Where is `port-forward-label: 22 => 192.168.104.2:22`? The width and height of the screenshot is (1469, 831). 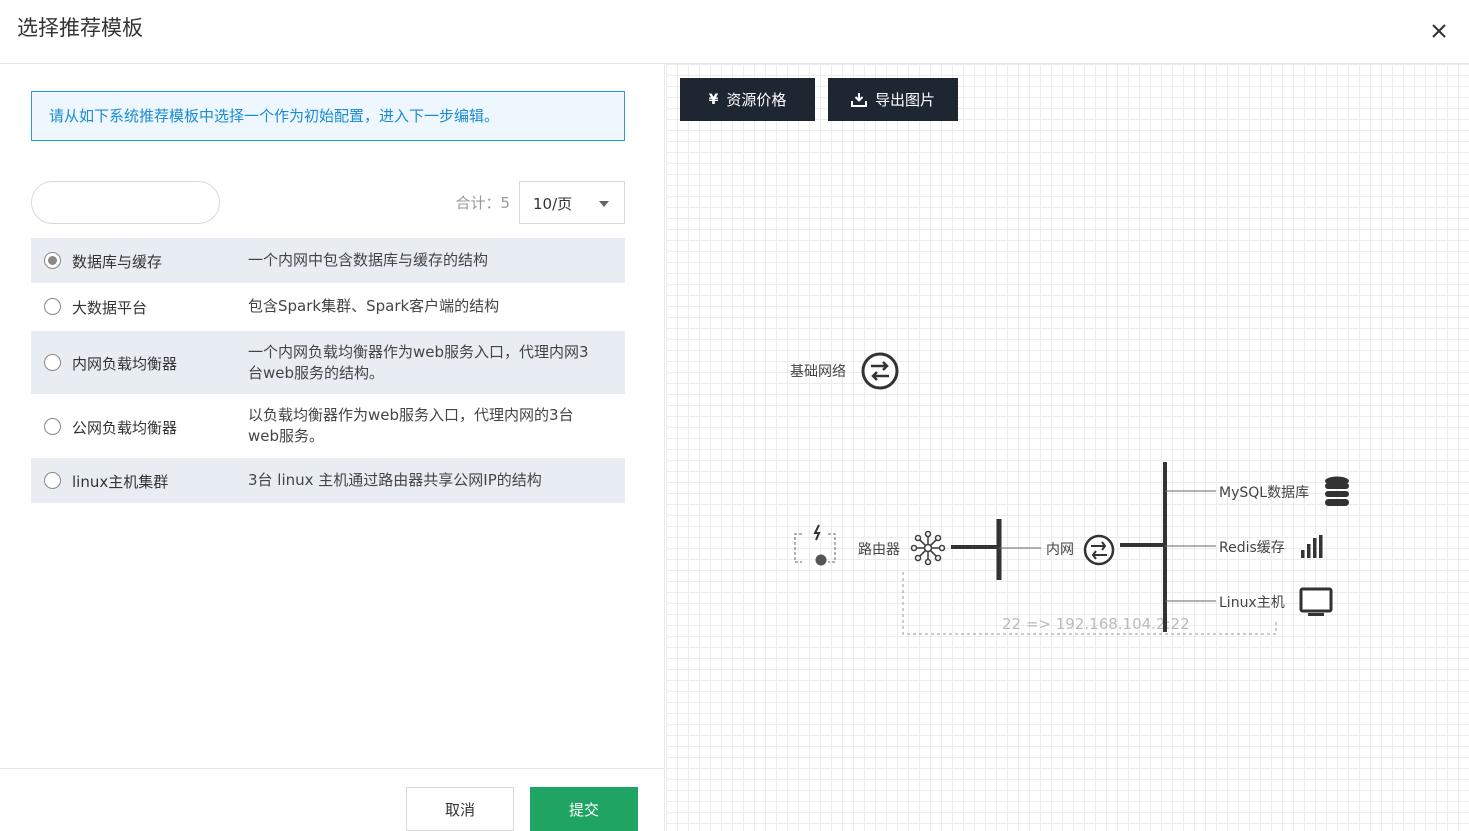
port-forward-label: 22 => 192.168.104.2:22 is located at coordinates (1096, 624).